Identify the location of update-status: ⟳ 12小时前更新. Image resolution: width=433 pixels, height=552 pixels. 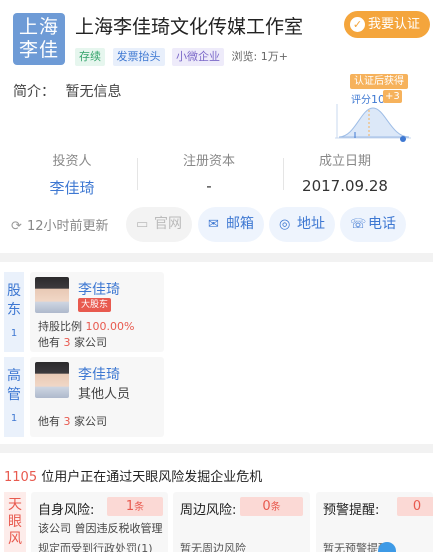
(60, 224).